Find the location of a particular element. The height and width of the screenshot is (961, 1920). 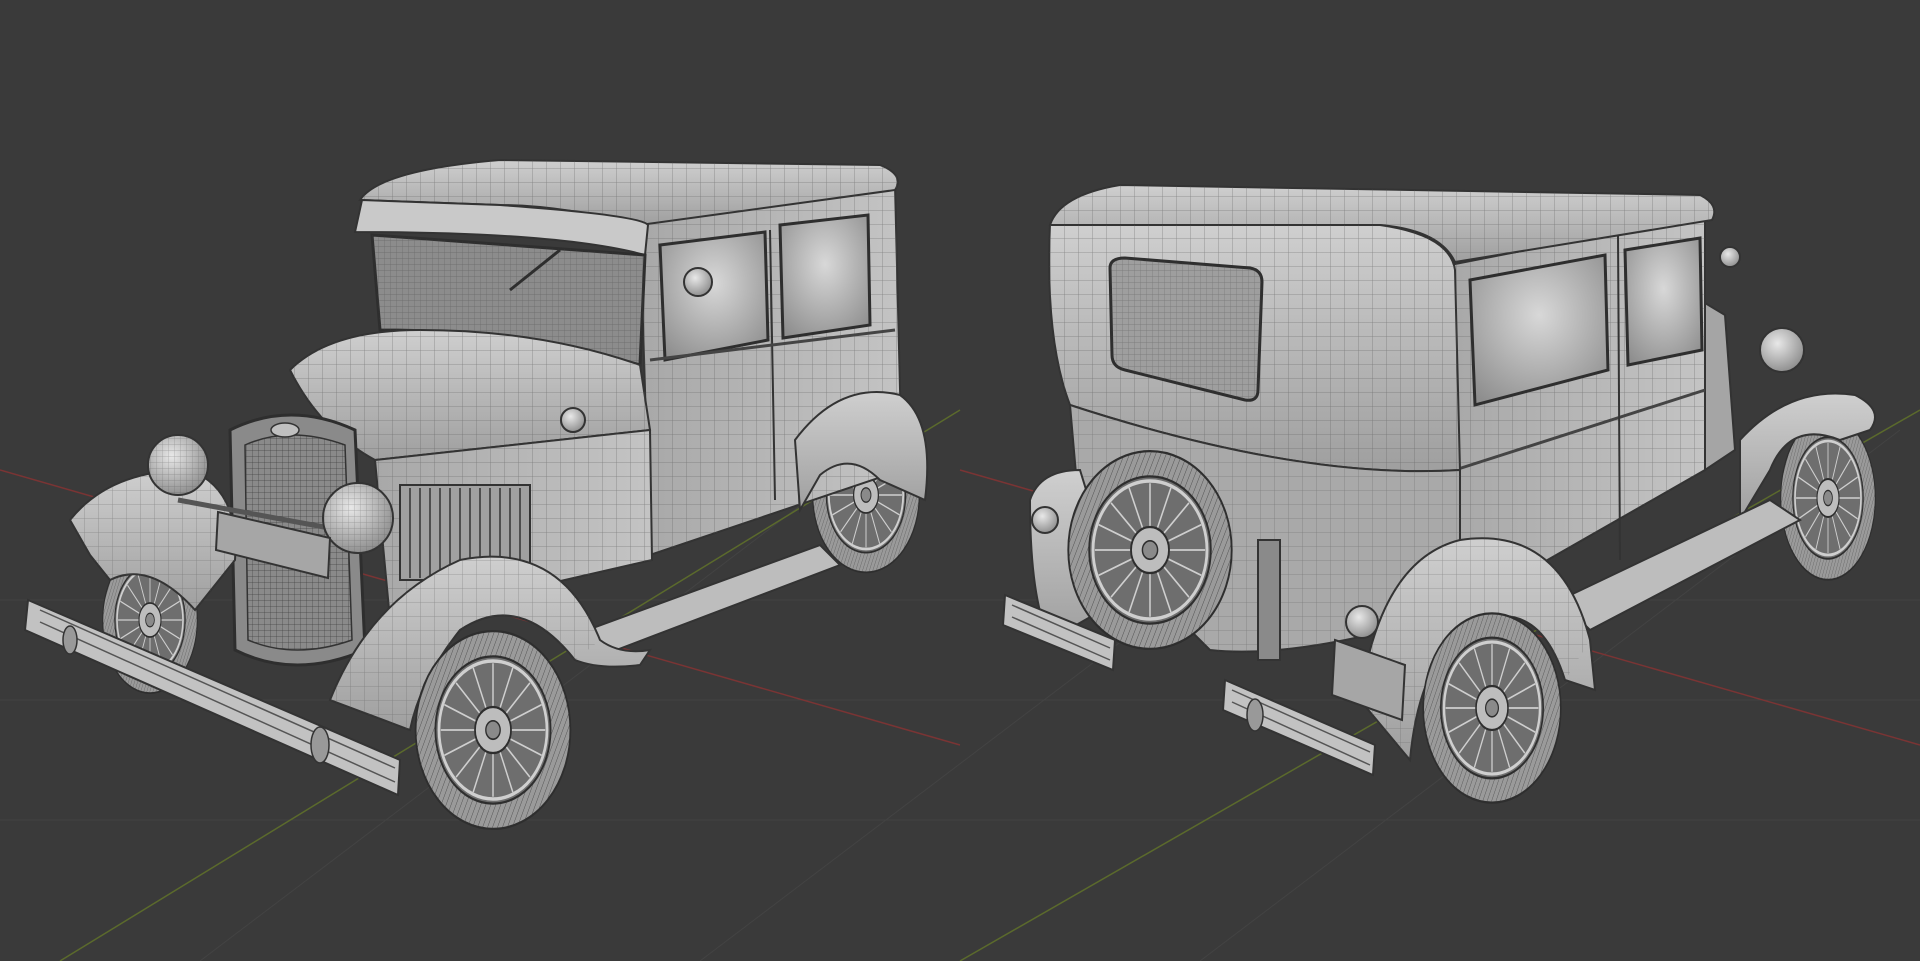

side-window-rear is located at coordinates (825, 276).